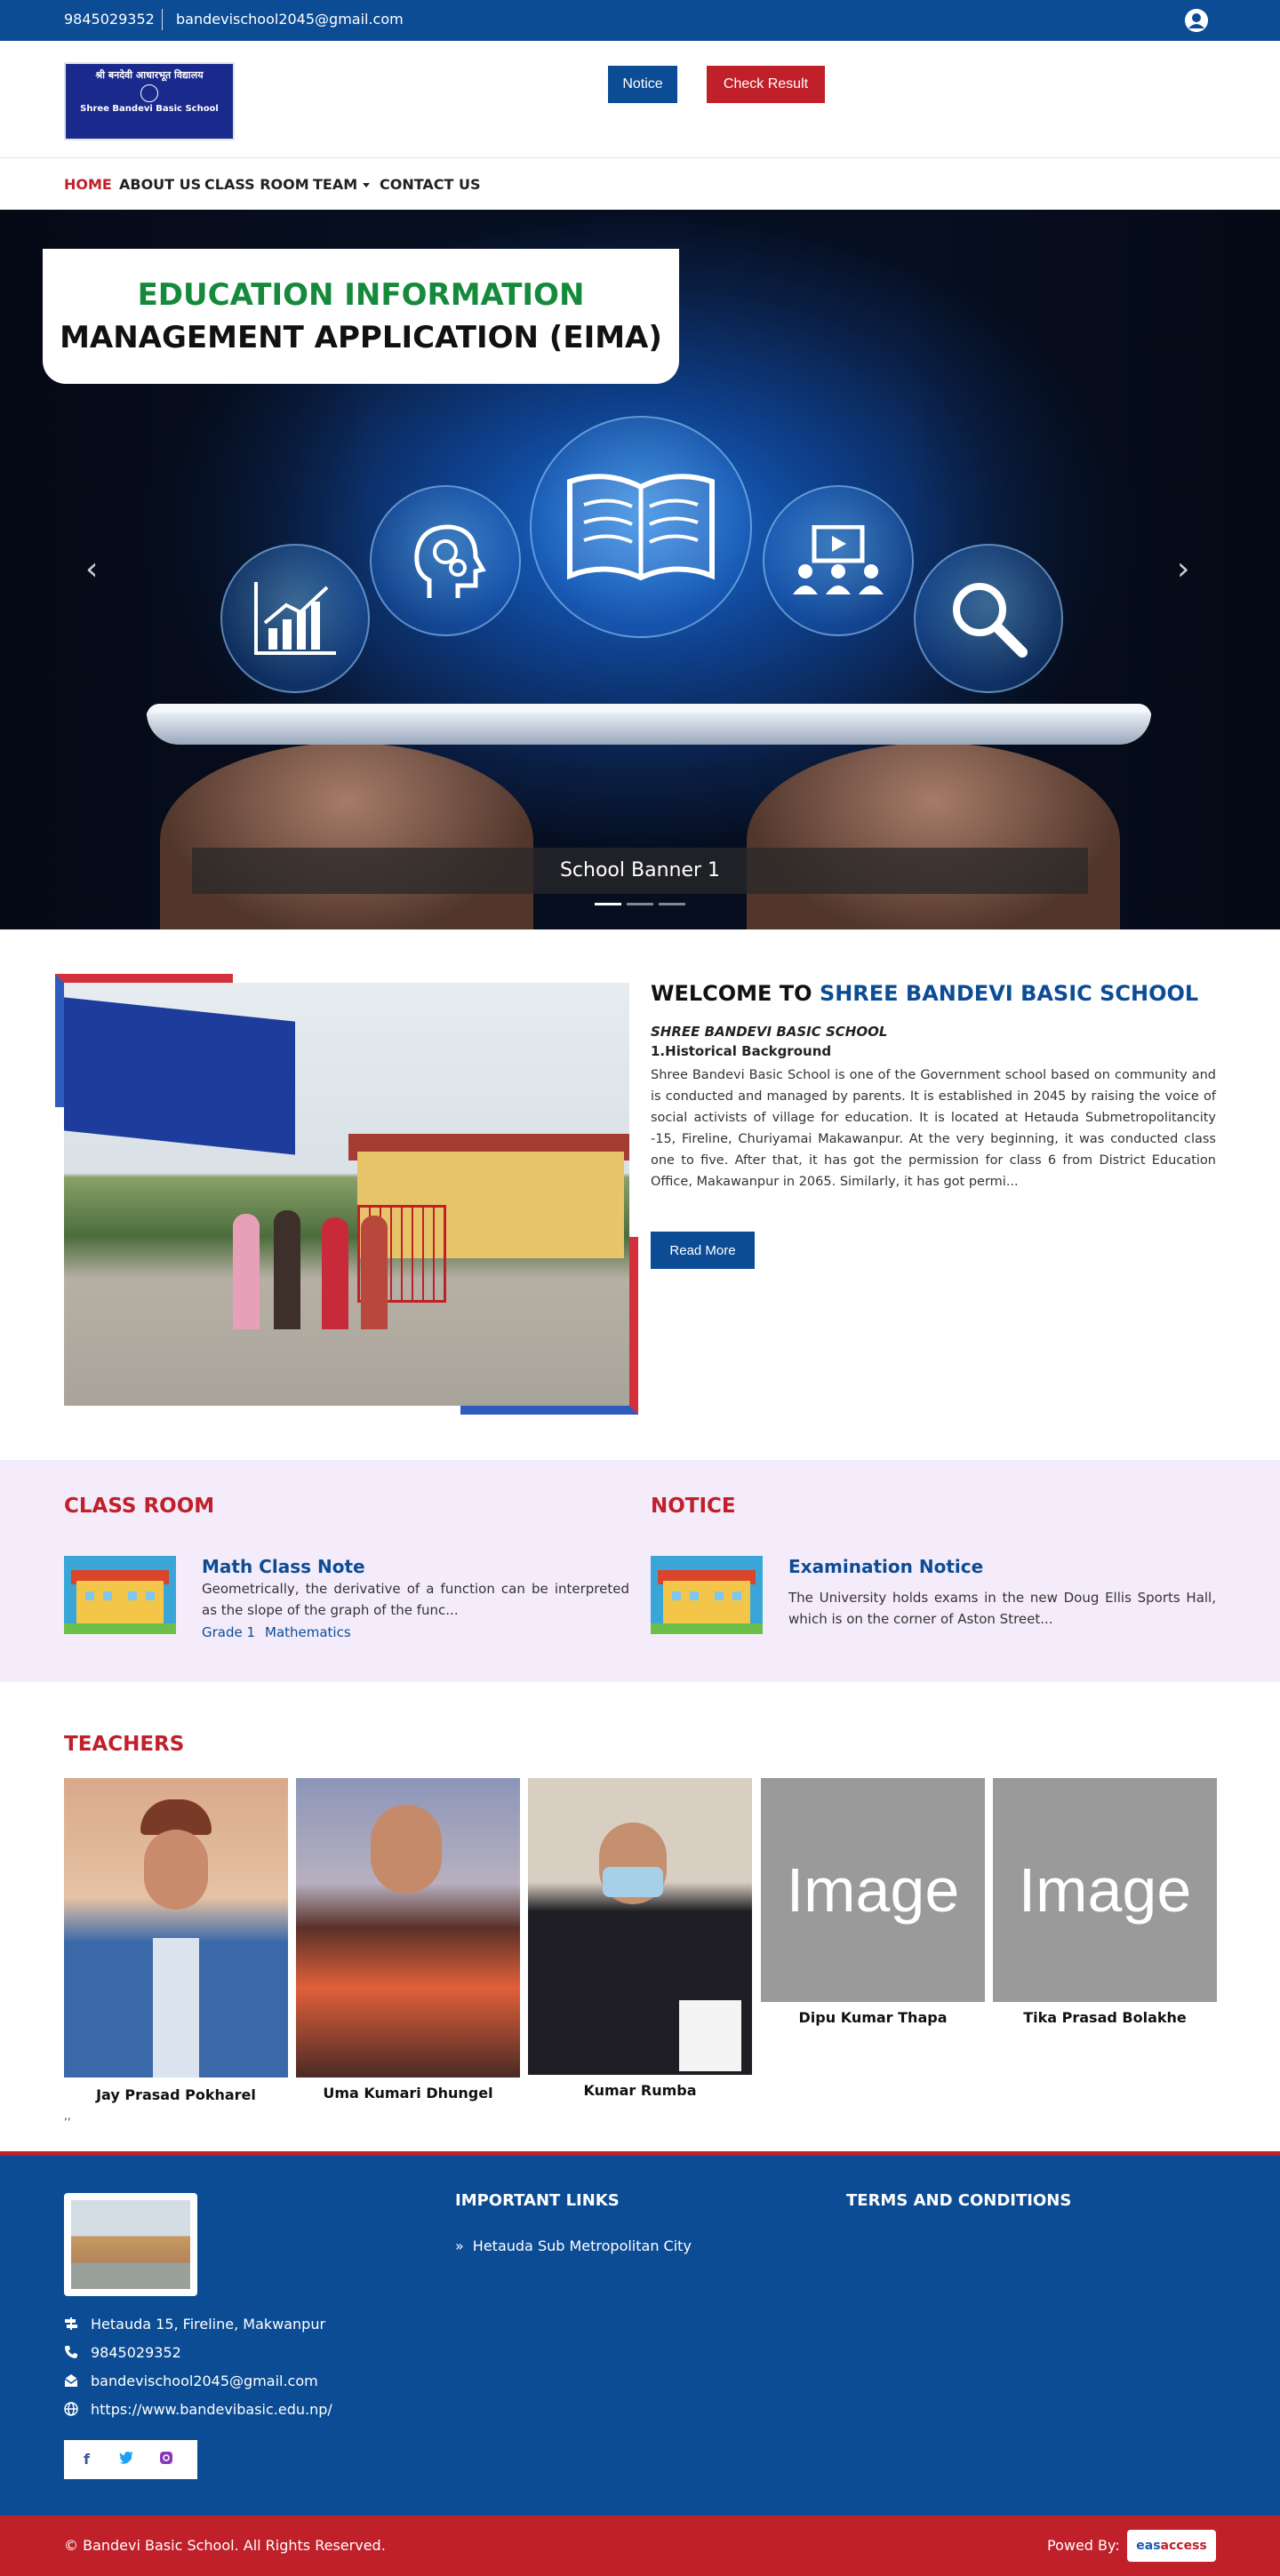  Describe the element at coordinates (933, 836) in the screenshot. I see `hero-hand-right` at that location.